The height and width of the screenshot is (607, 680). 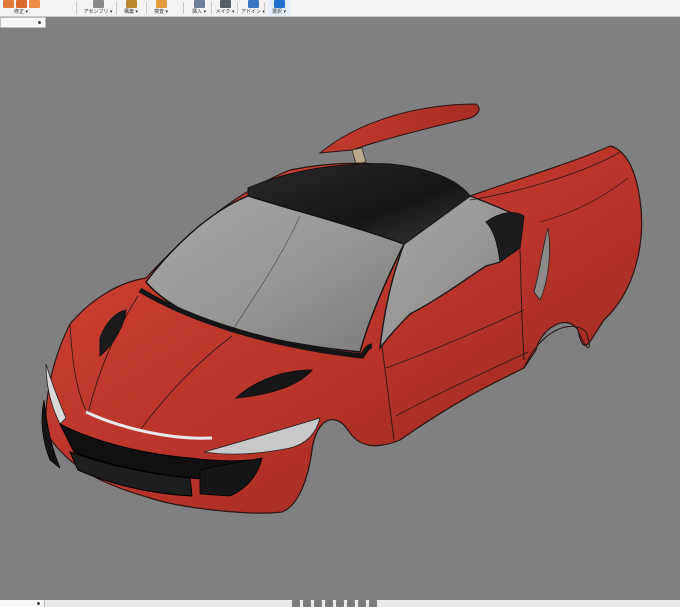 I want to click on look-at-icon, so click(x=307, y=603).